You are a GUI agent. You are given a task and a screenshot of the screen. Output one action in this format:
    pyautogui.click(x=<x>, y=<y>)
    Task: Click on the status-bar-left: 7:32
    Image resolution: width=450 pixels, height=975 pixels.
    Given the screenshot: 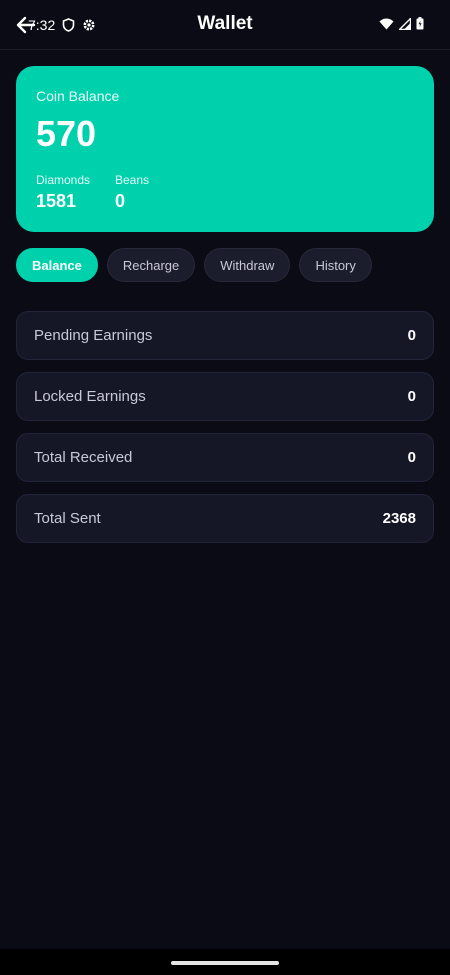 What is the action you would take?
    pyautogui.click(x=62, y=25)
    